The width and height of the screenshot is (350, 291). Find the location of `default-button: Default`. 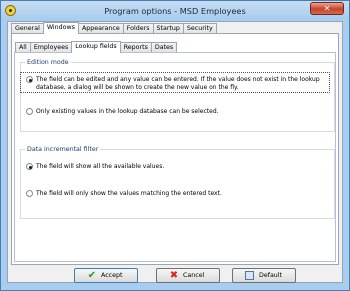

default-button: Default is located at coordinates (264, 275).